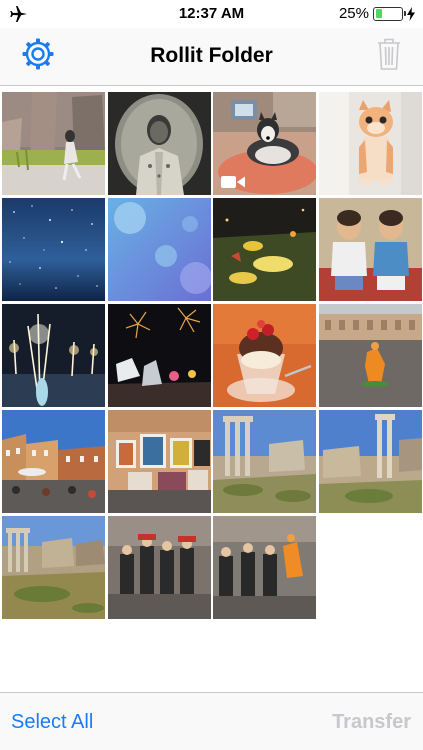 The width and height of the screenshot is (423, 750). I want to click on photo-fireworks-night, so click(159, 355).